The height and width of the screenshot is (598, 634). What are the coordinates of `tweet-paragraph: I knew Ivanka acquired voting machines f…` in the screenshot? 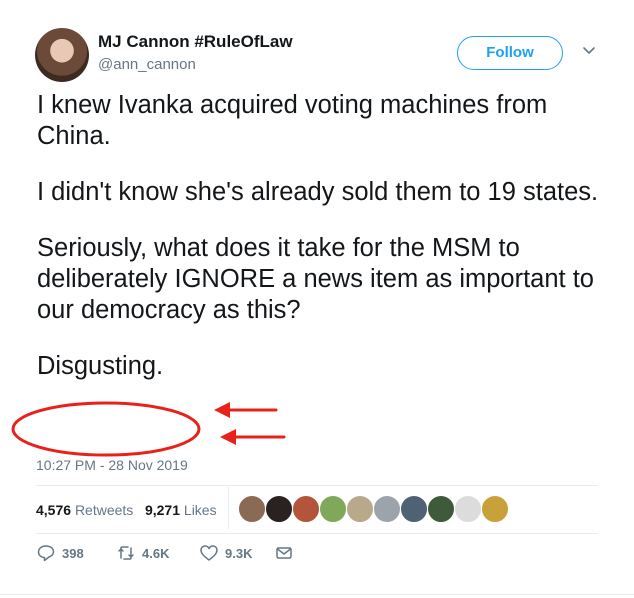 It's located at (292, 120).